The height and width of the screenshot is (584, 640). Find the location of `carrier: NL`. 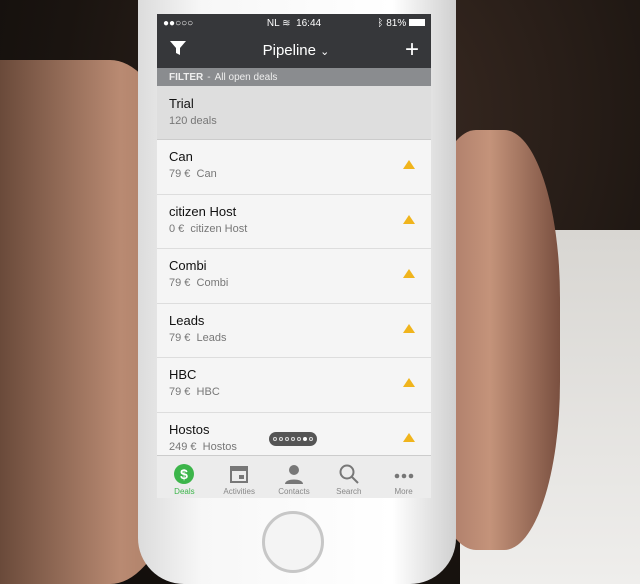

carrier: NL is located at coordinates (273, 23).